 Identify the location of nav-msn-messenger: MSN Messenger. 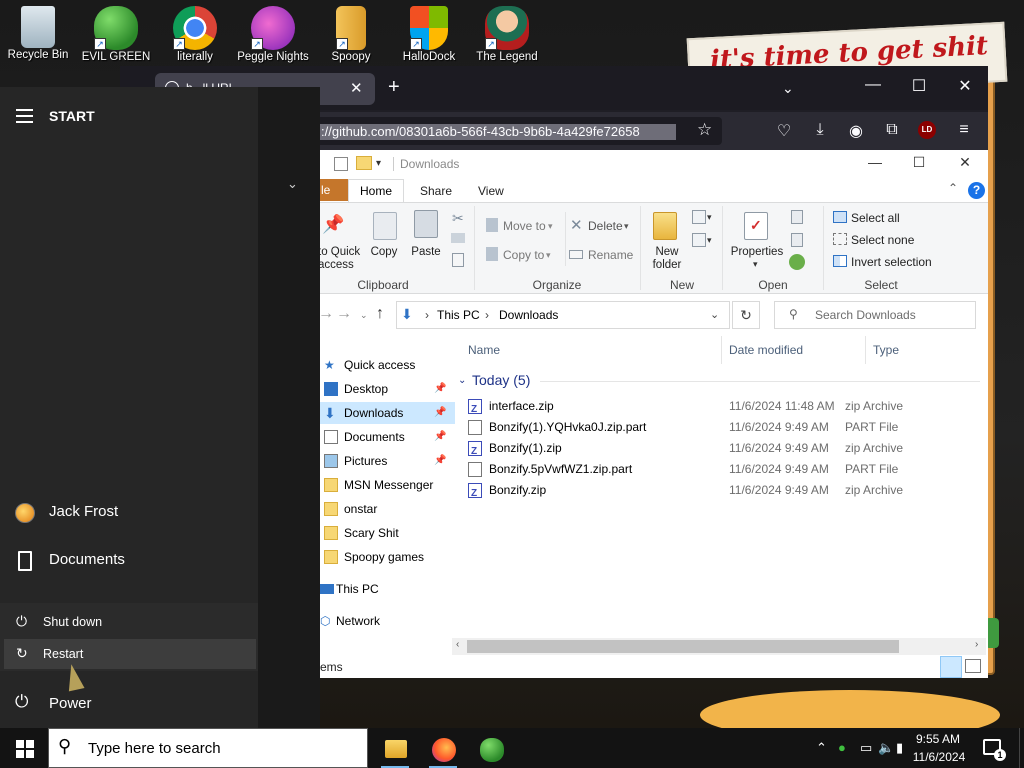
(387, 485).